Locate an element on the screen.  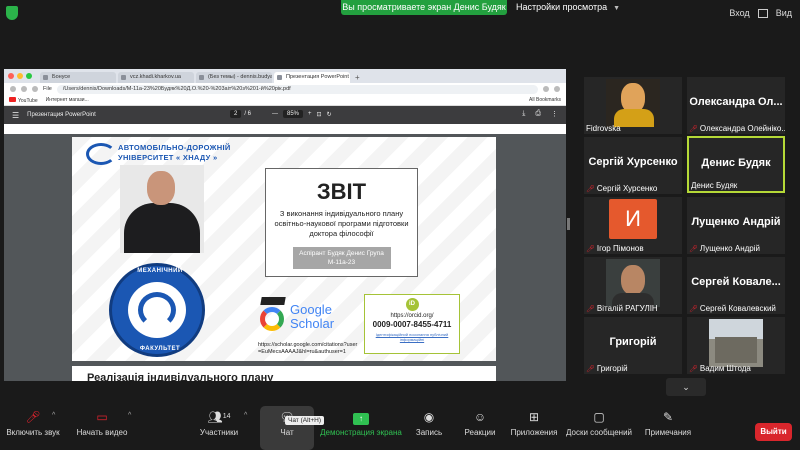
download-icon: ⤓ is located at coordinates (523, 114).